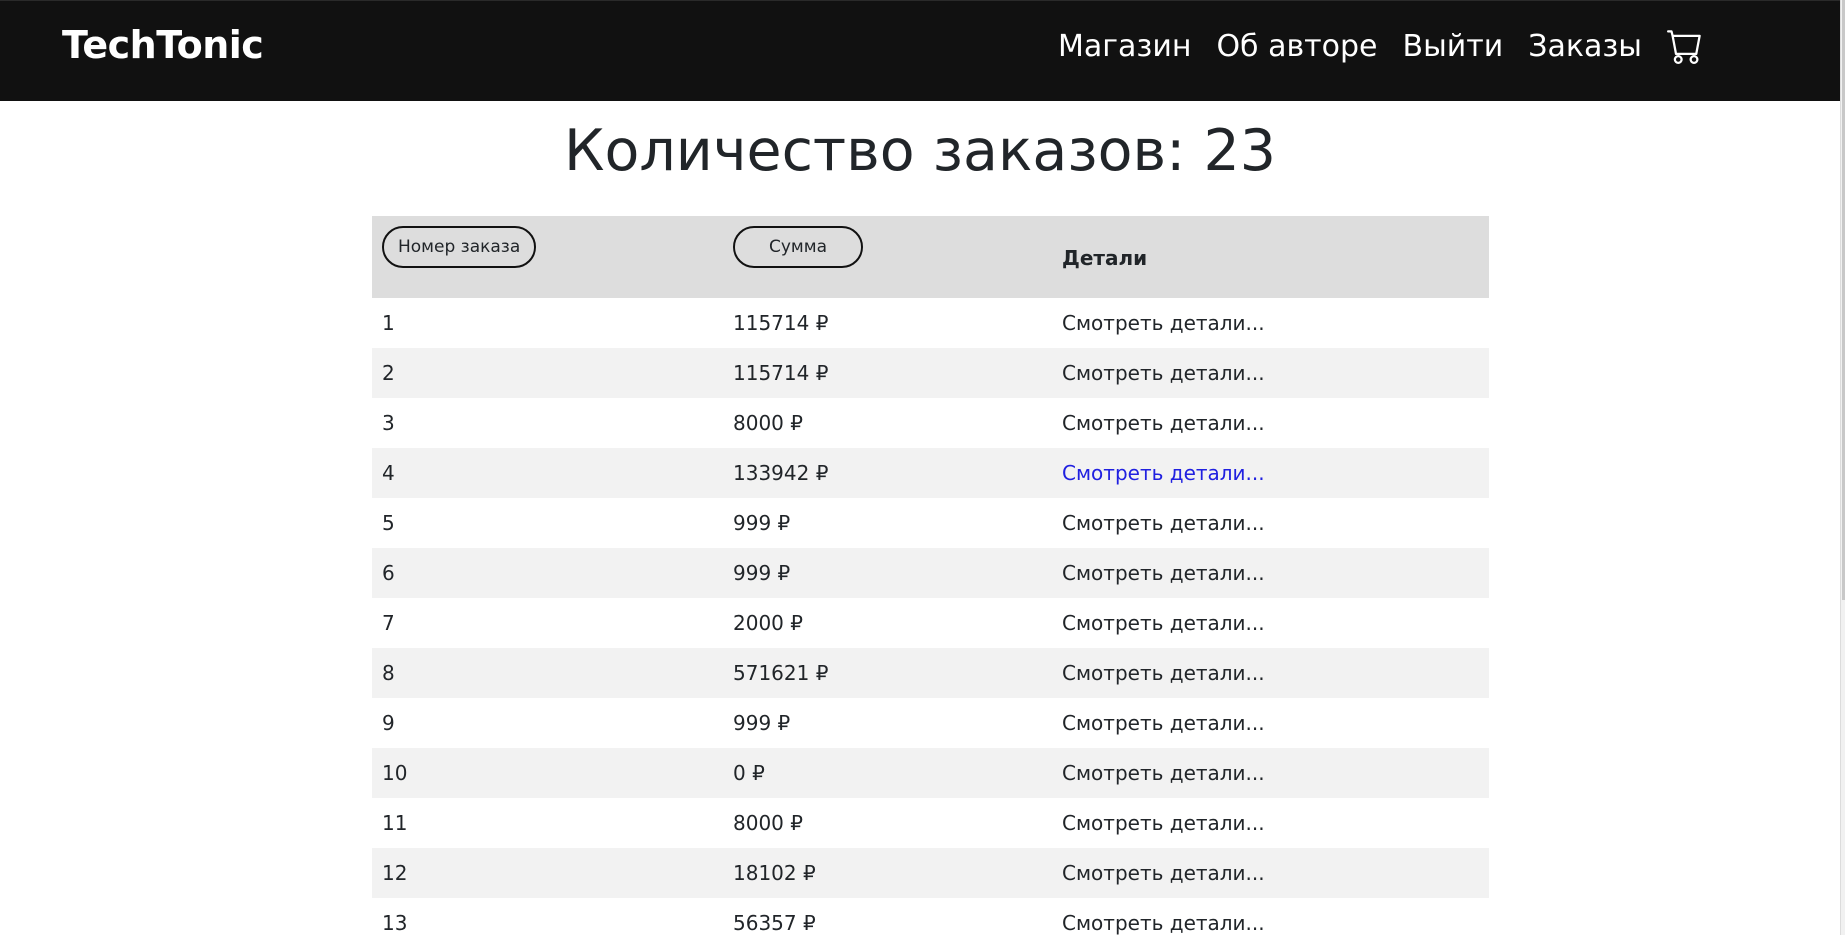 This screenshot has height=935, width=1845. I want to click on order-number-cell: 10, so click(395, 773).